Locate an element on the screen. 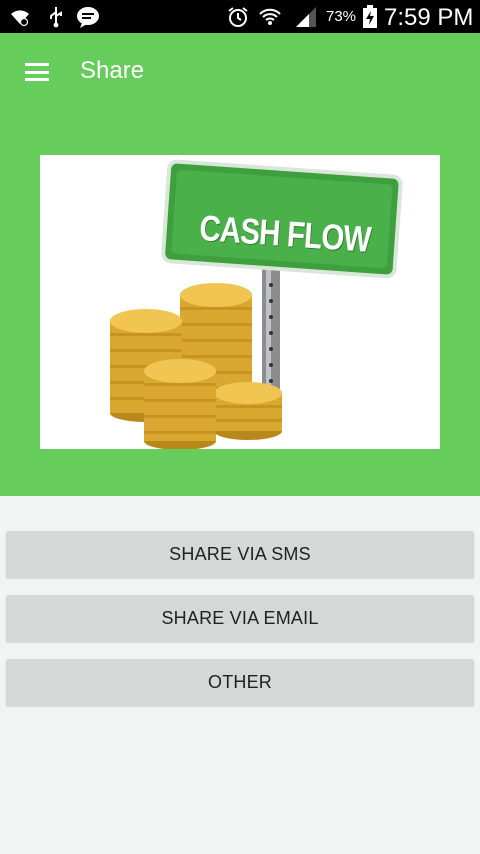 This screenshot has width=480, height=854. alarm-icon is located at coordinates (238, 17).